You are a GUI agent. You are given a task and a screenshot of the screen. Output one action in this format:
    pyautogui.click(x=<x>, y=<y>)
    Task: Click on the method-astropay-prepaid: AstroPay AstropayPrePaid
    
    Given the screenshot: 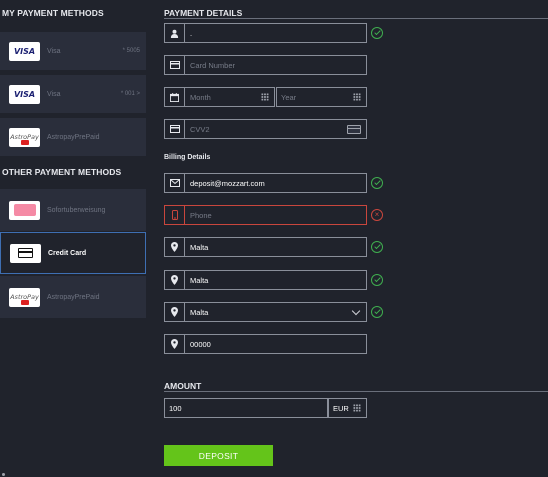 What is the action you would take?
    pyautogui.click(x=73, y=297)
    